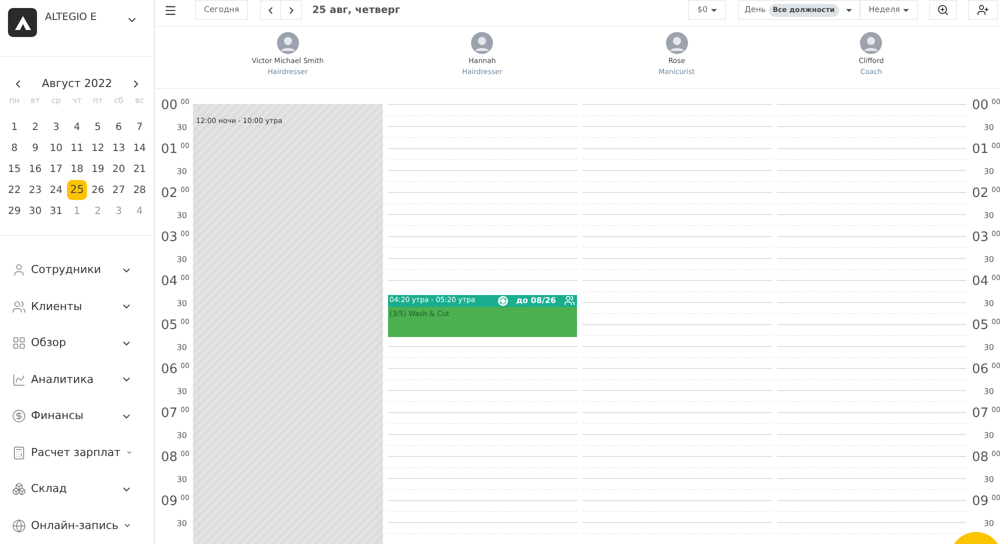 The width and height of the screenshot is (1000, 544). Describe the element at coordinates (14, 190) in the screenshot. I see `calendar-day: 22` at that location.